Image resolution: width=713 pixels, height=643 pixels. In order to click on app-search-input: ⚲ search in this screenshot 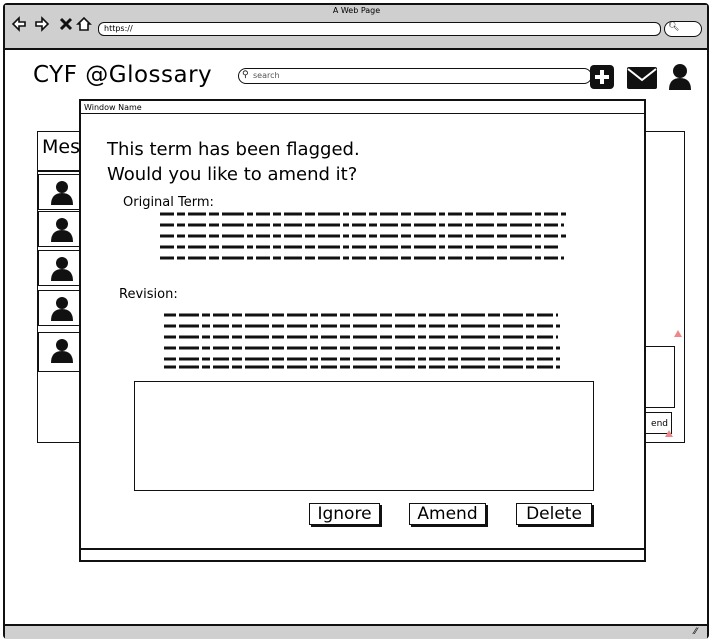, I will do `click(415, 76)`.